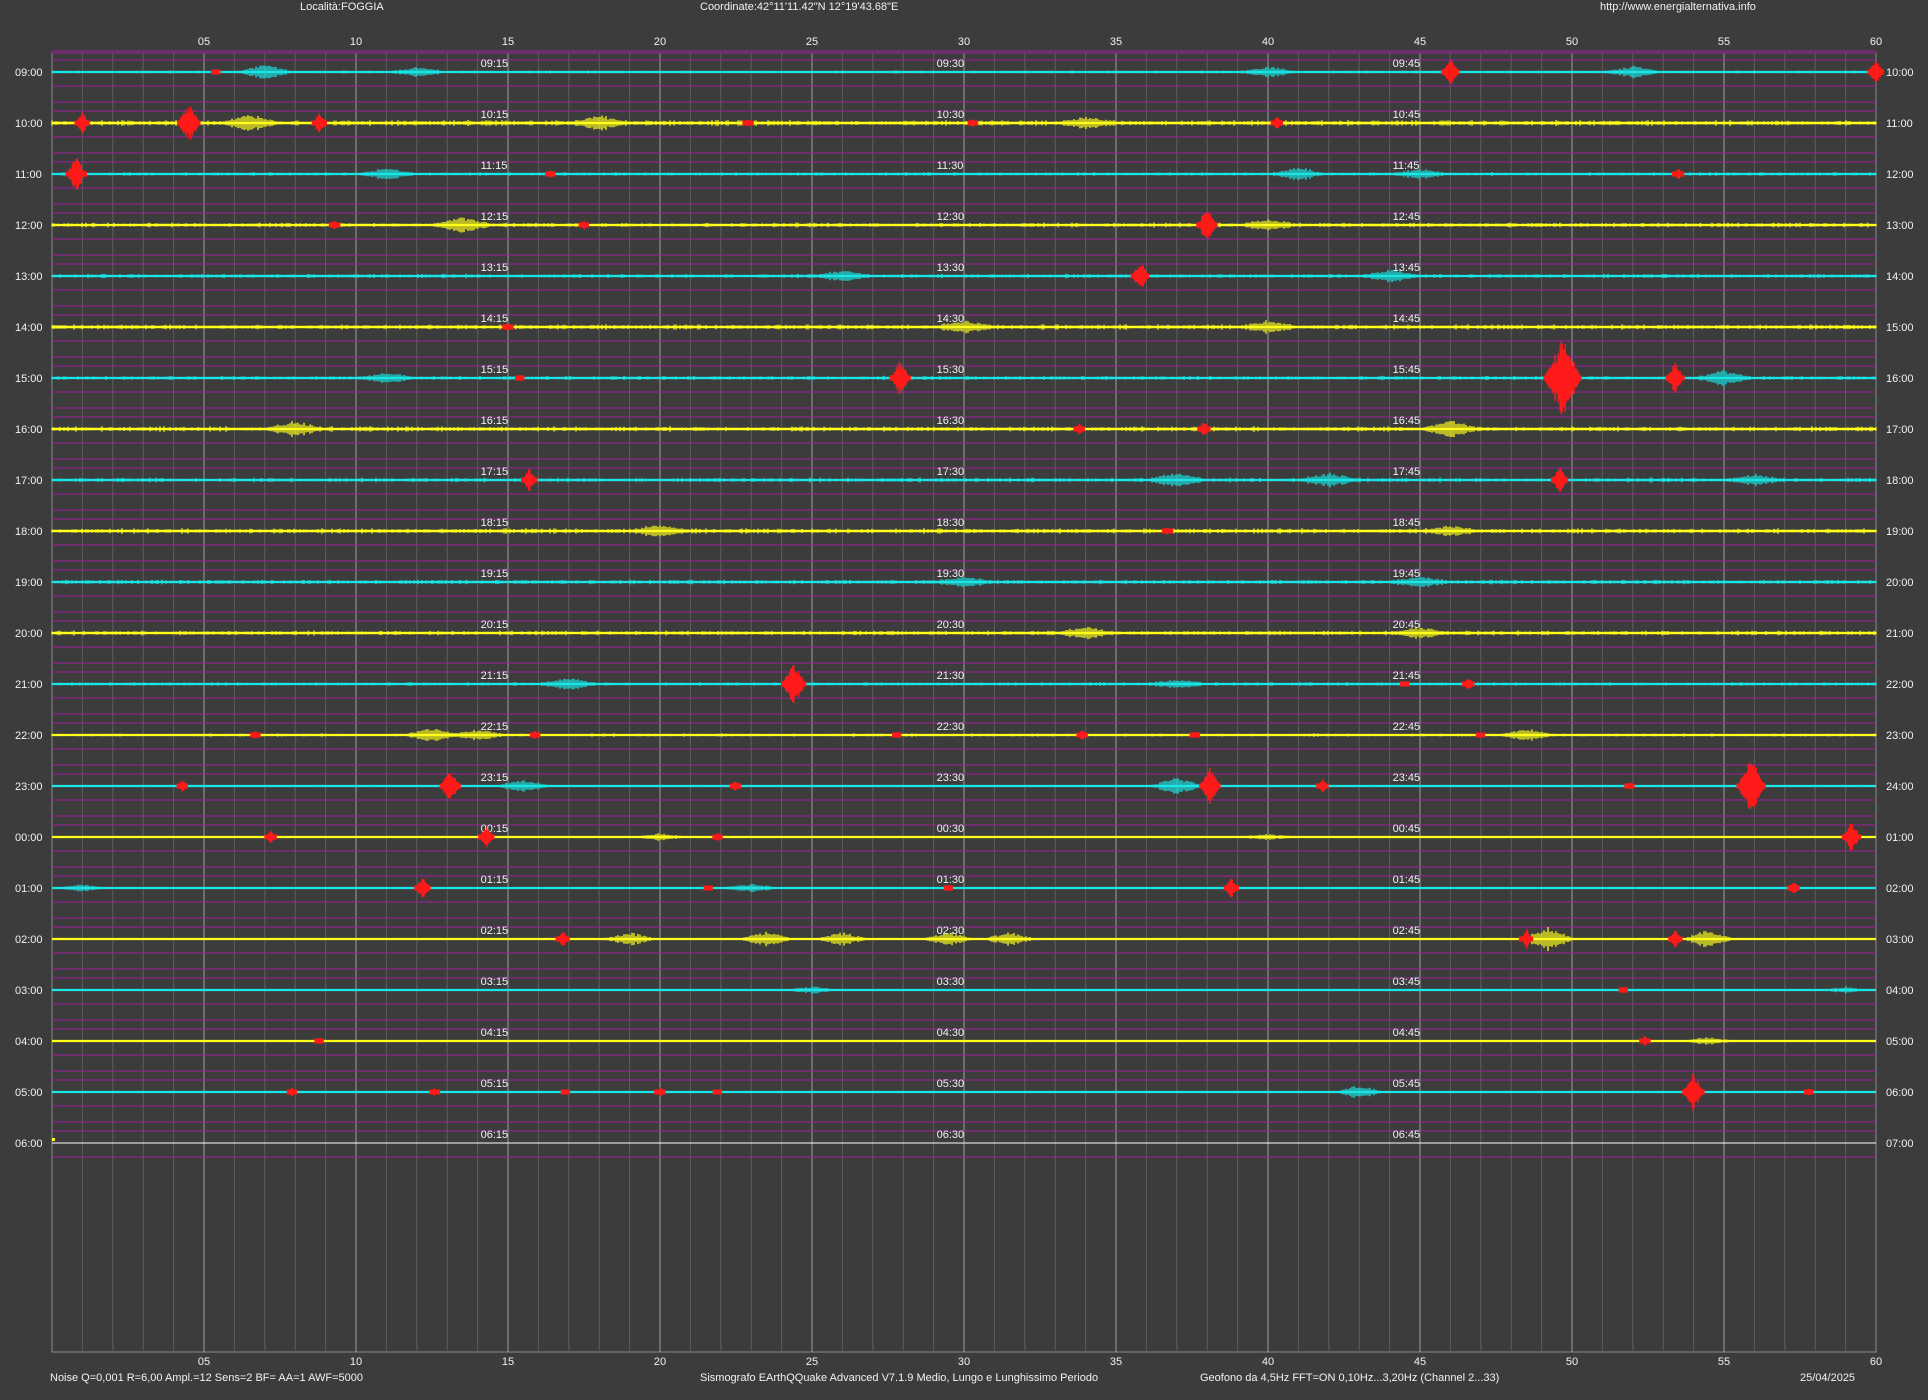 This screenshot has height=1400, width=1928. I want to click on row-end-time: 14:00, so click(1900, 277).